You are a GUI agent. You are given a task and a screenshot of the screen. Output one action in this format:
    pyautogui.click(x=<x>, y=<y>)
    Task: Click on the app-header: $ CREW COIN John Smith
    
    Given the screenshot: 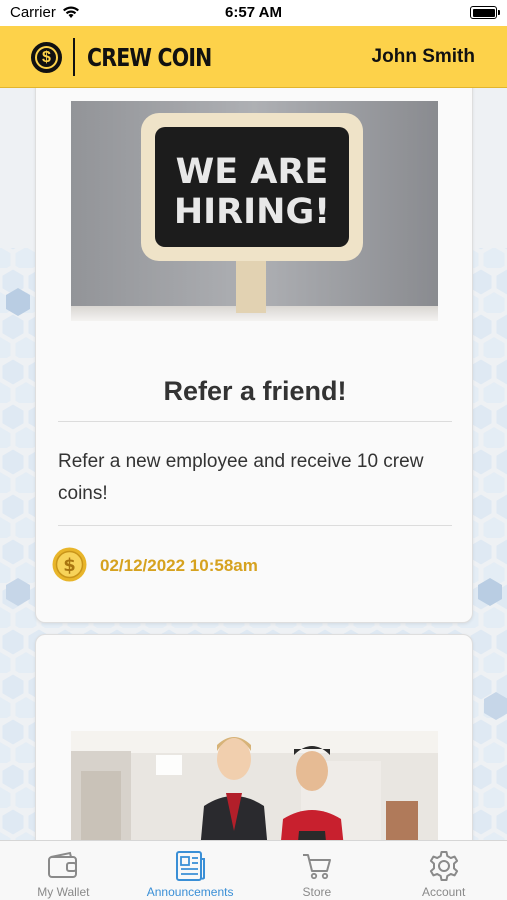 What is the action you would take?
    pyautogui.click(x=253, y=57)
    